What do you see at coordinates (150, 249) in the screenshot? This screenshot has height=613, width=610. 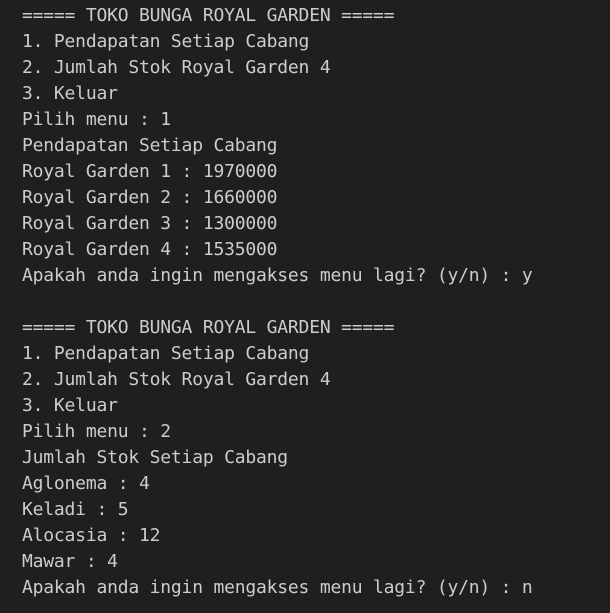 I see `output-line: Royal Garden 4 : 1535000` at bounding box center [150, 249].